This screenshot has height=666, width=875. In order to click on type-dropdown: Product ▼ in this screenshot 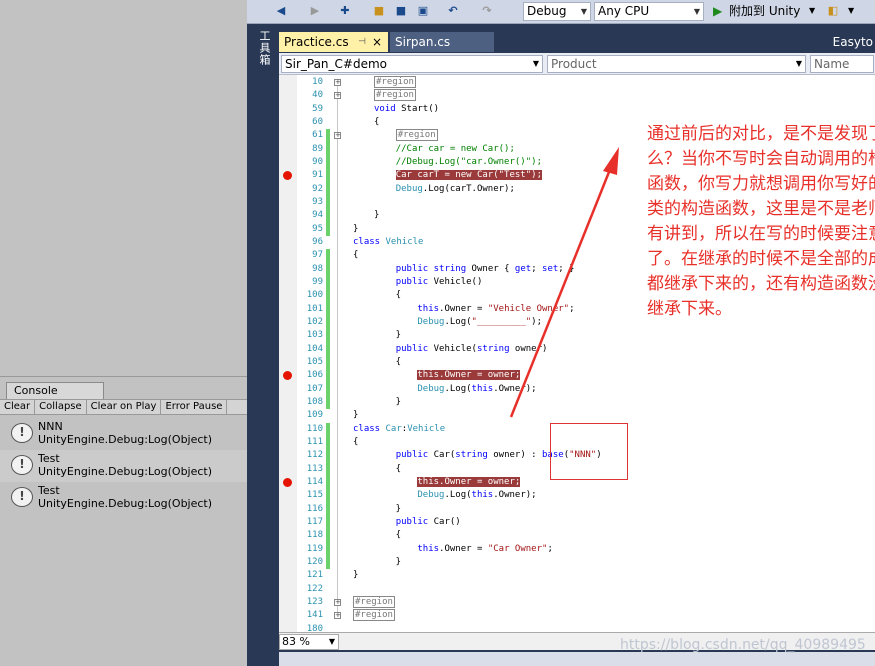, I will do `click(676, 64)`.